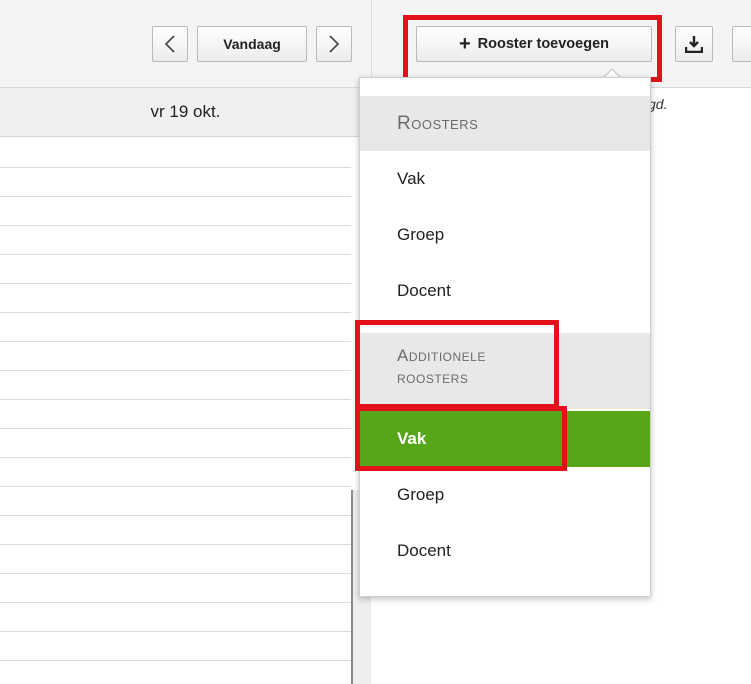  What do you see at coordinates (457, 364) in the screenshot?
I see `highlight-additionele-roosters` at bounding box center [457, 364].